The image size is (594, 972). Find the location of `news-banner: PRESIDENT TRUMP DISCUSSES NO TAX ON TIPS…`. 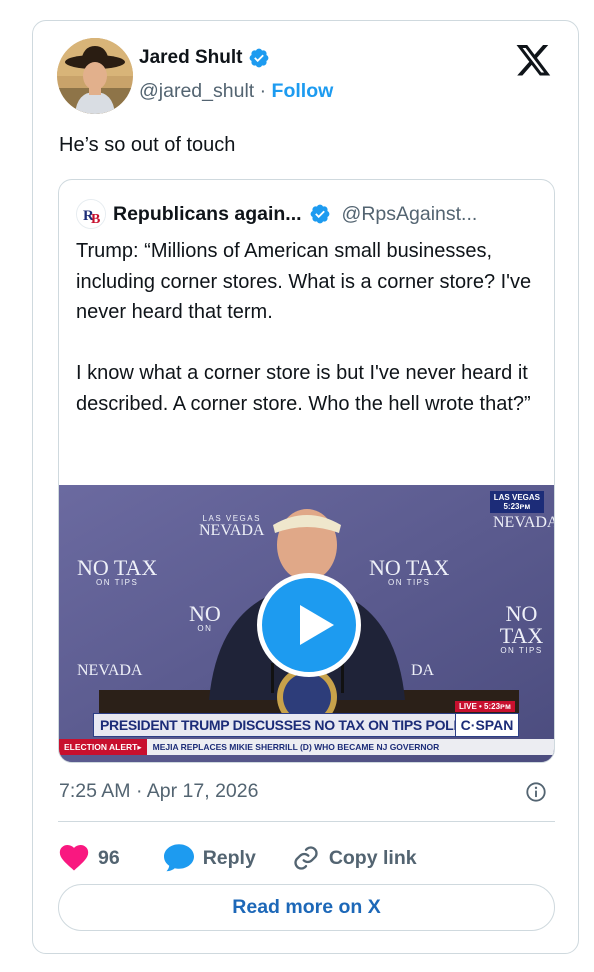

news-banner: PRESIDENT TRUMP DISCUSSES NO TAX ON TIPS… is located at coordinates (288, 725).